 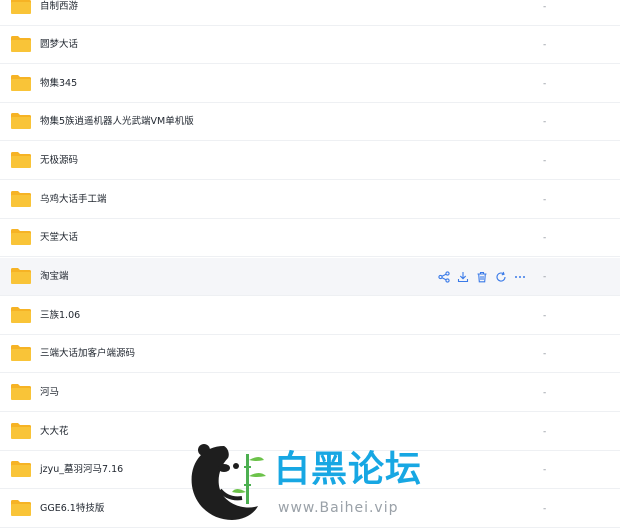 What do you see at coordinates (310, 200) in the screenshot?
I see `file-row: 乌鸡大话手工端 -` at bounding box center [310, 200].